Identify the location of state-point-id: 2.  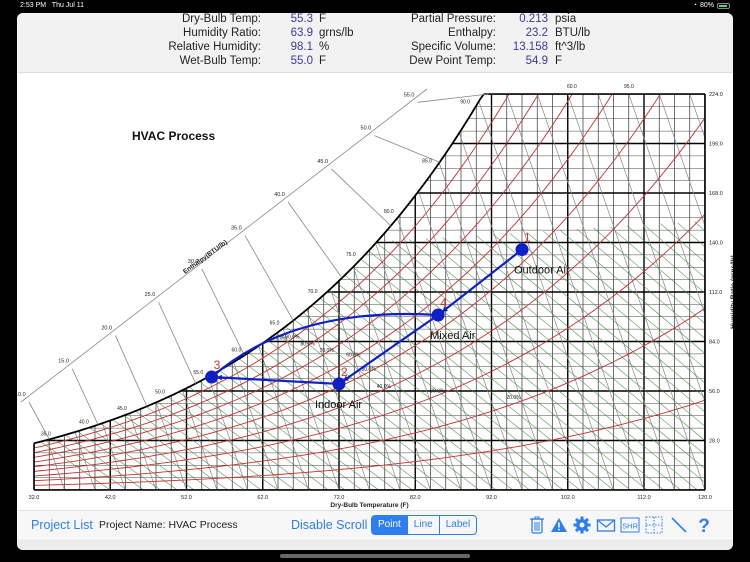
(344, 372).